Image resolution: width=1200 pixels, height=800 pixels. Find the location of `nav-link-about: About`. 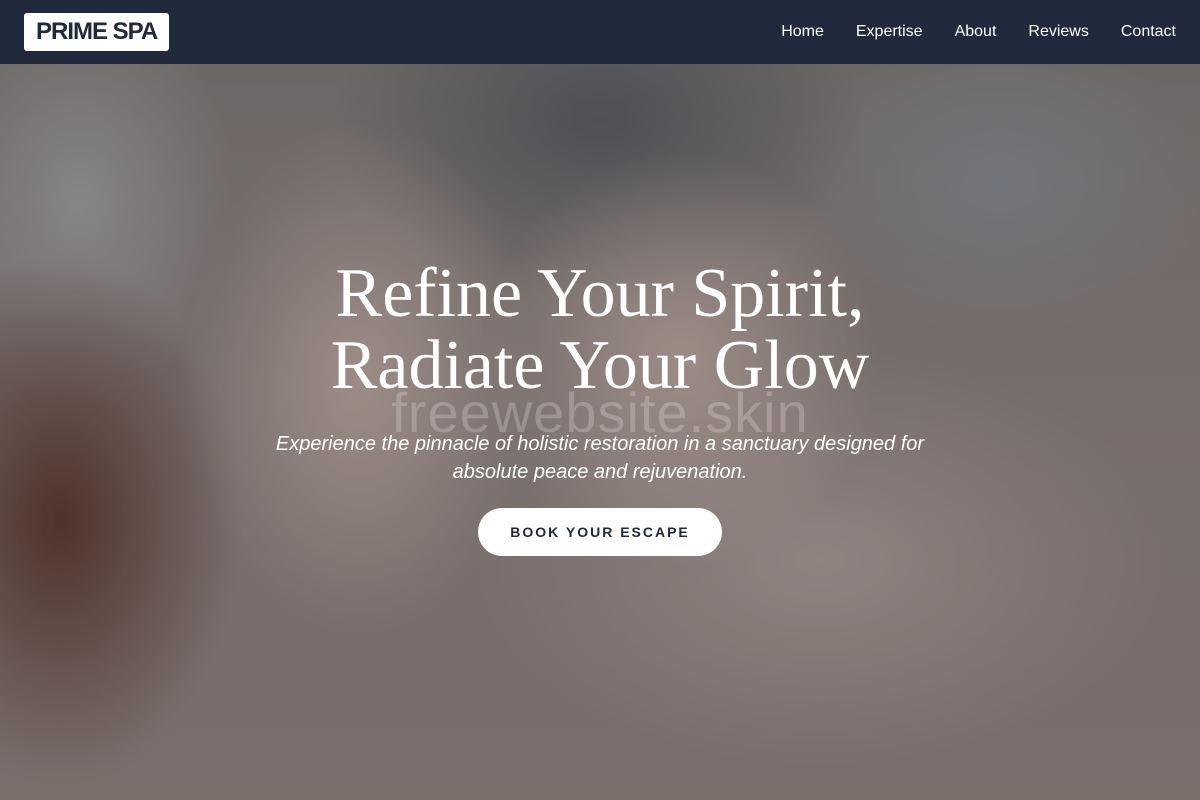

nav-link-about: About is located at coordinates (976, 32).